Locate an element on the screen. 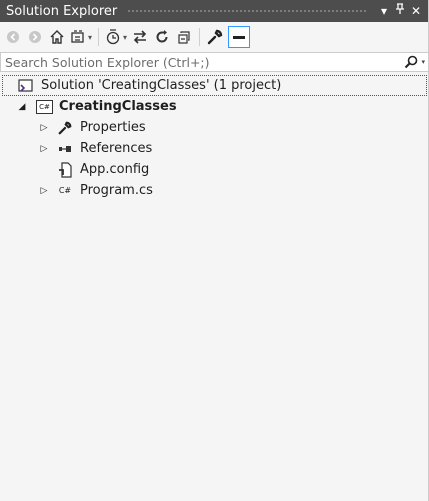  search-icon is located at coordinates (411, 62).